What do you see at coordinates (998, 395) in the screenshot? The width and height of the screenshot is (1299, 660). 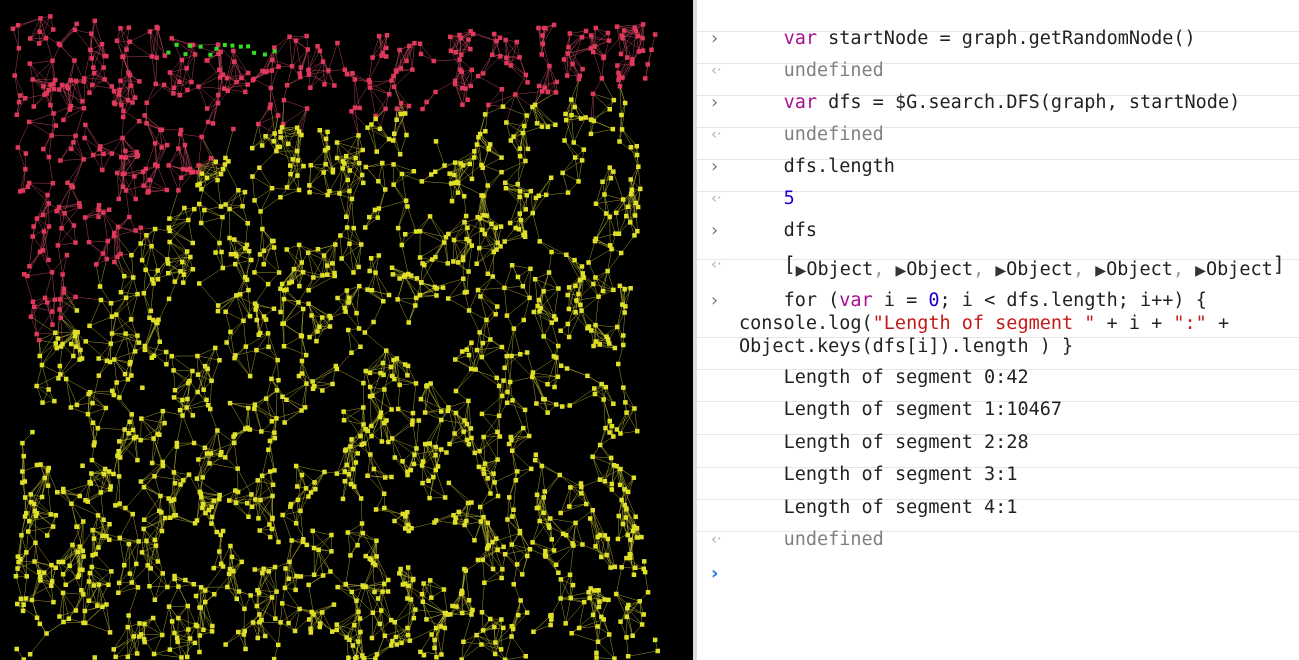 I see `console-log-entry: Length of segment 1:10467` at bounding box center [998, 395].